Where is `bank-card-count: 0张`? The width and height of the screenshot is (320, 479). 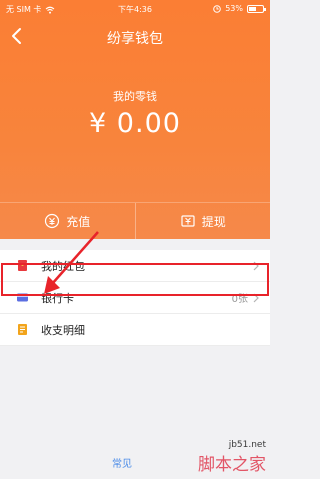 bank-card-count: 0张 is located at coordinates (239, 299).